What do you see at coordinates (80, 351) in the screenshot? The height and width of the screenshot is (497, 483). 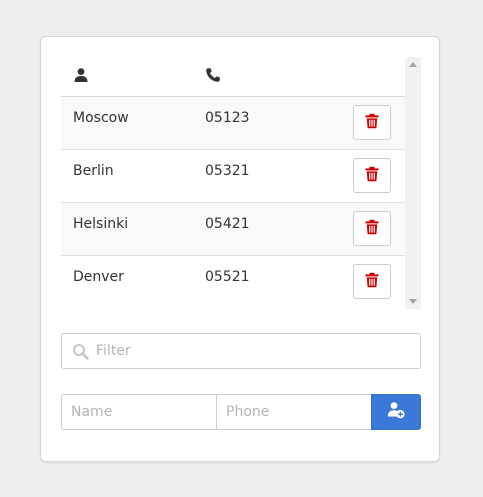 I see `search-icon` at bounding box center [80, 351].